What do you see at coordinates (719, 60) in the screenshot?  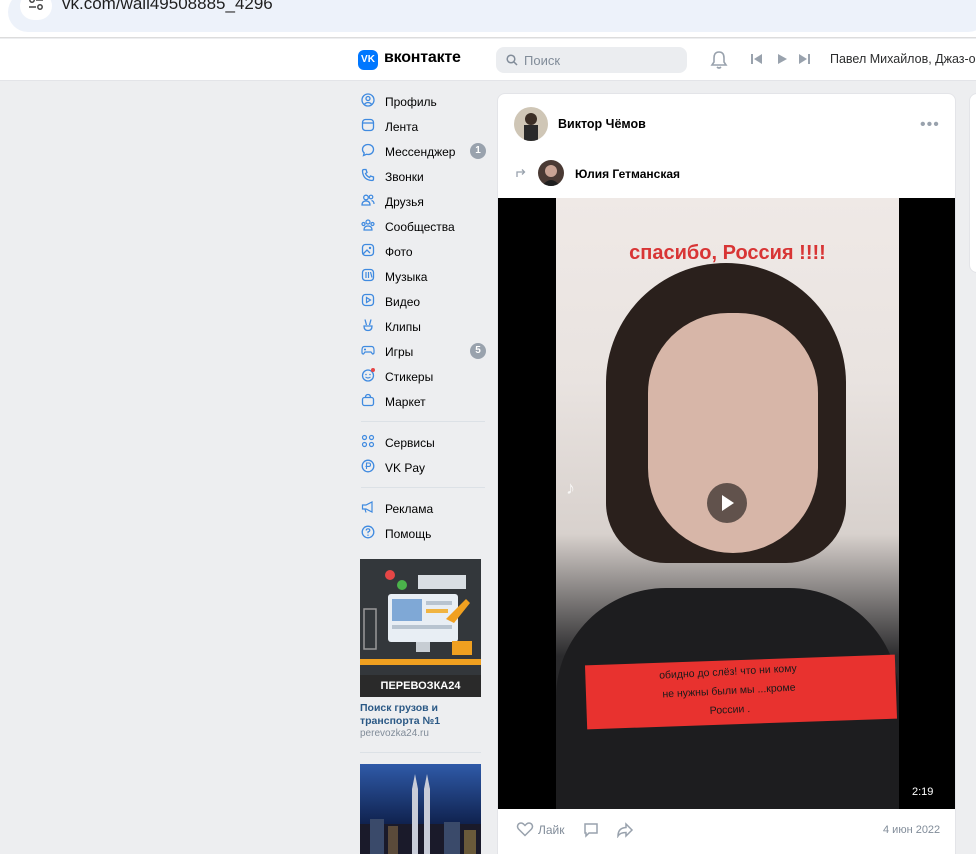 I see `bell-icon` at bounding box center [719, 60].